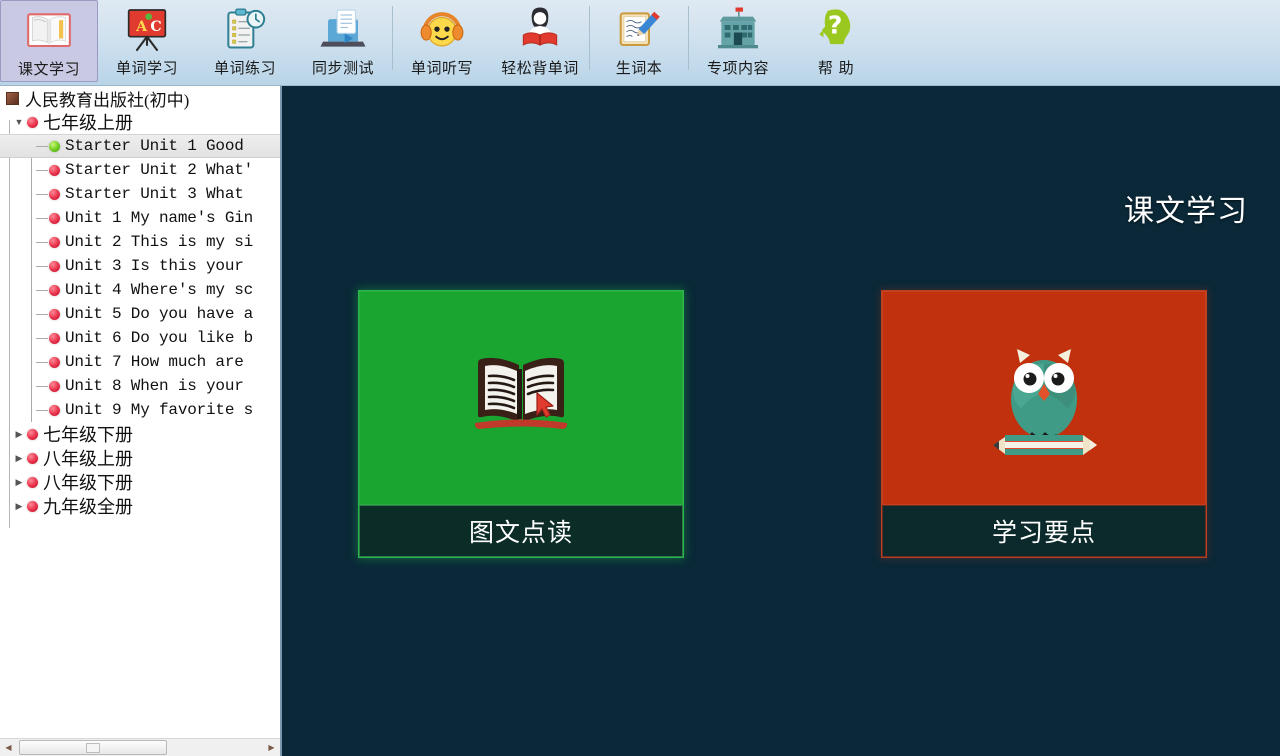 The width and height of the screenshot is (1280, 756). What do you see at coordinates (140, 434) in the screenshot?
I see `tree-node-grade-1: ▶ 七年级下册` at bounding box center [140, 434].